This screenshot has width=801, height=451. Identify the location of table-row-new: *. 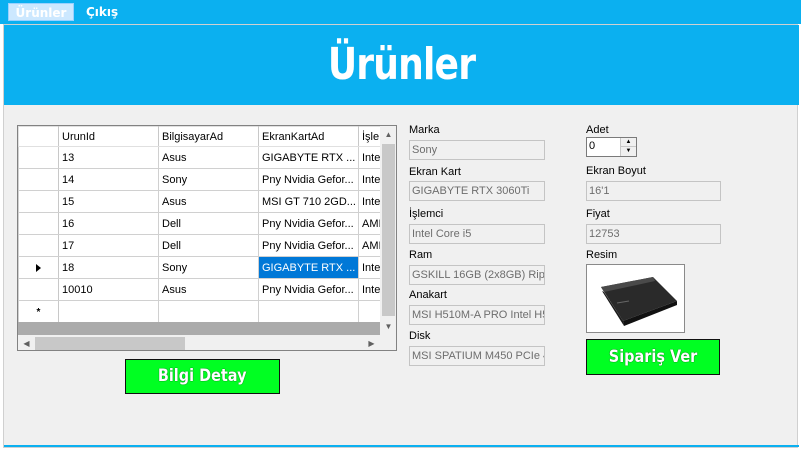
(199, 311).